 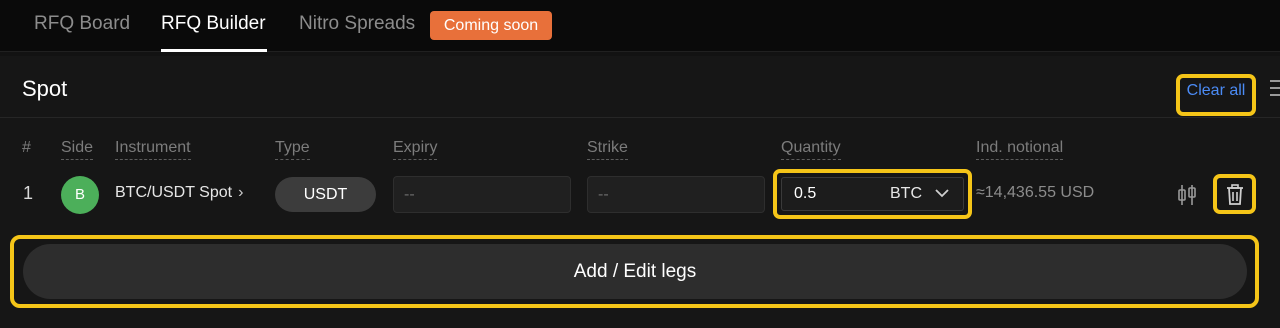 I want to click on tab-rfq-board: RFQ Board, so click(x=82, y=24).